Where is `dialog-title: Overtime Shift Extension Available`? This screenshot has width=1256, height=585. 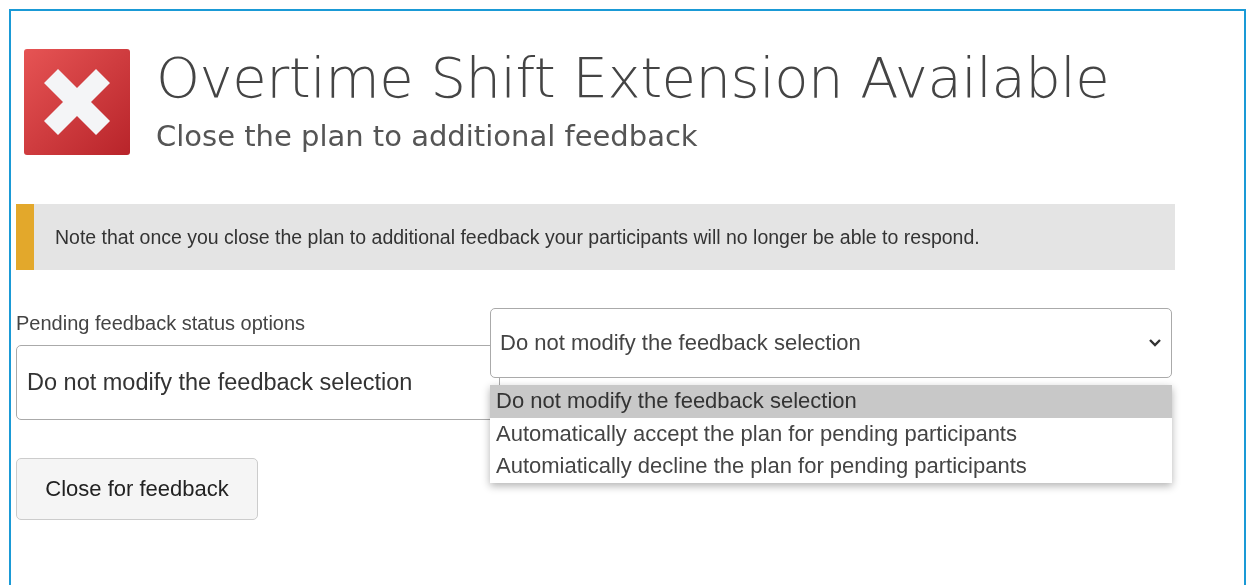
dialog-title: Overtime Shift Extension Available is located at coordinates (633, 78).